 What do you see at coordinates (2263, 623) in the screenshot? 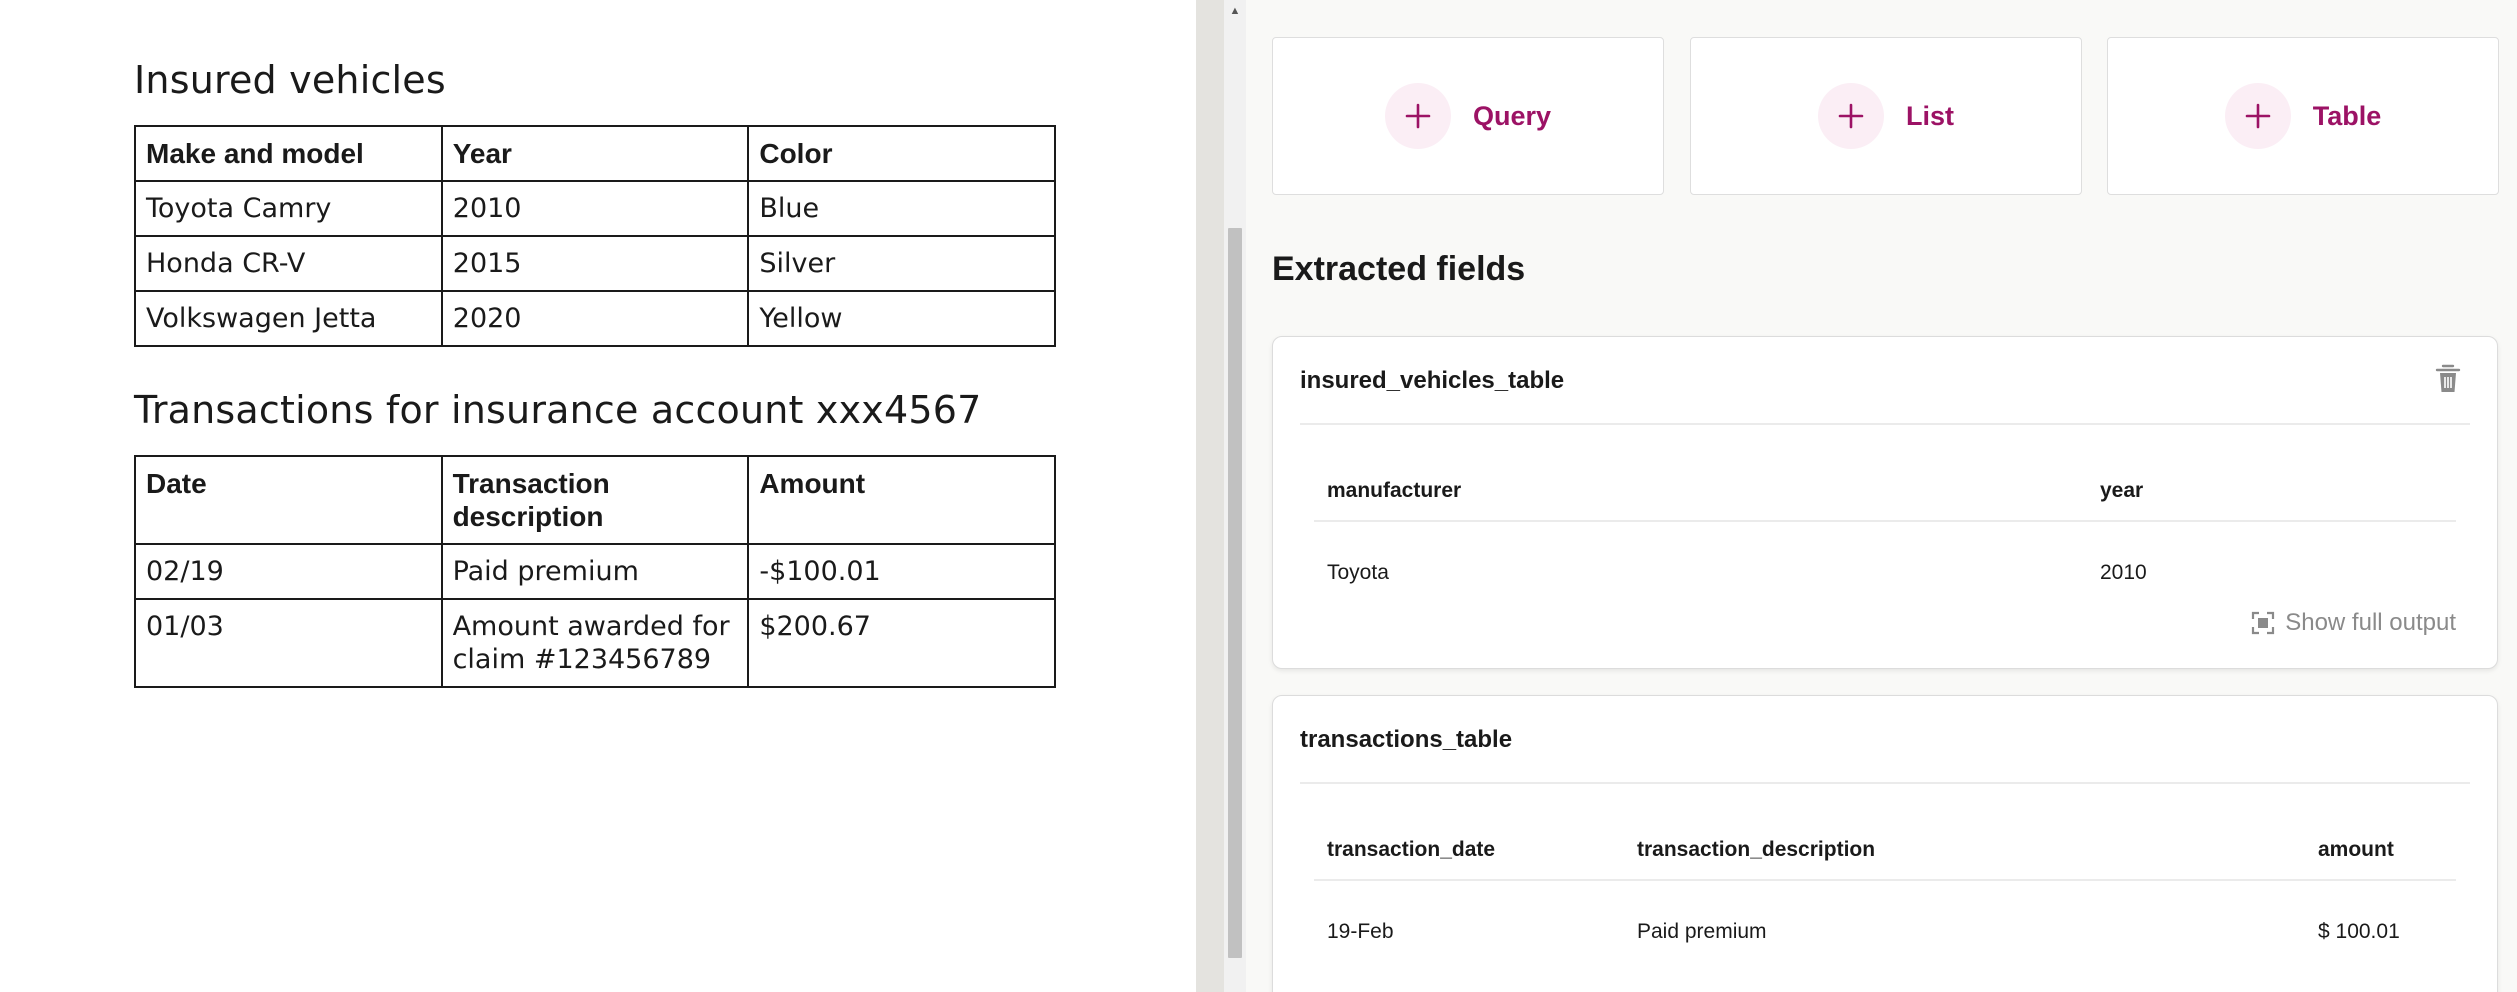
I see `expand-frame-icon` at bounding box center [2263, 623].